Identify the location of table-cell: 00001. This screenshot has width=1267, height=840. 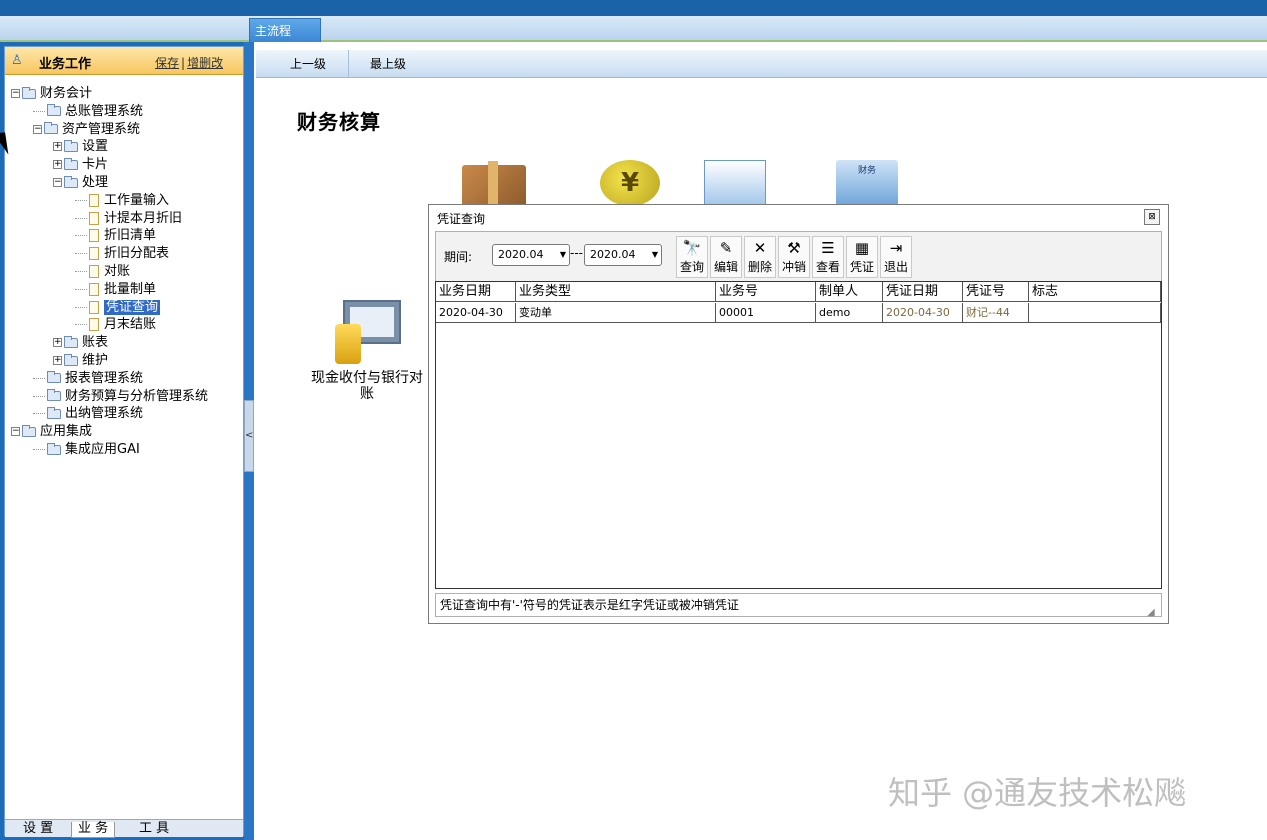
(766, 313).